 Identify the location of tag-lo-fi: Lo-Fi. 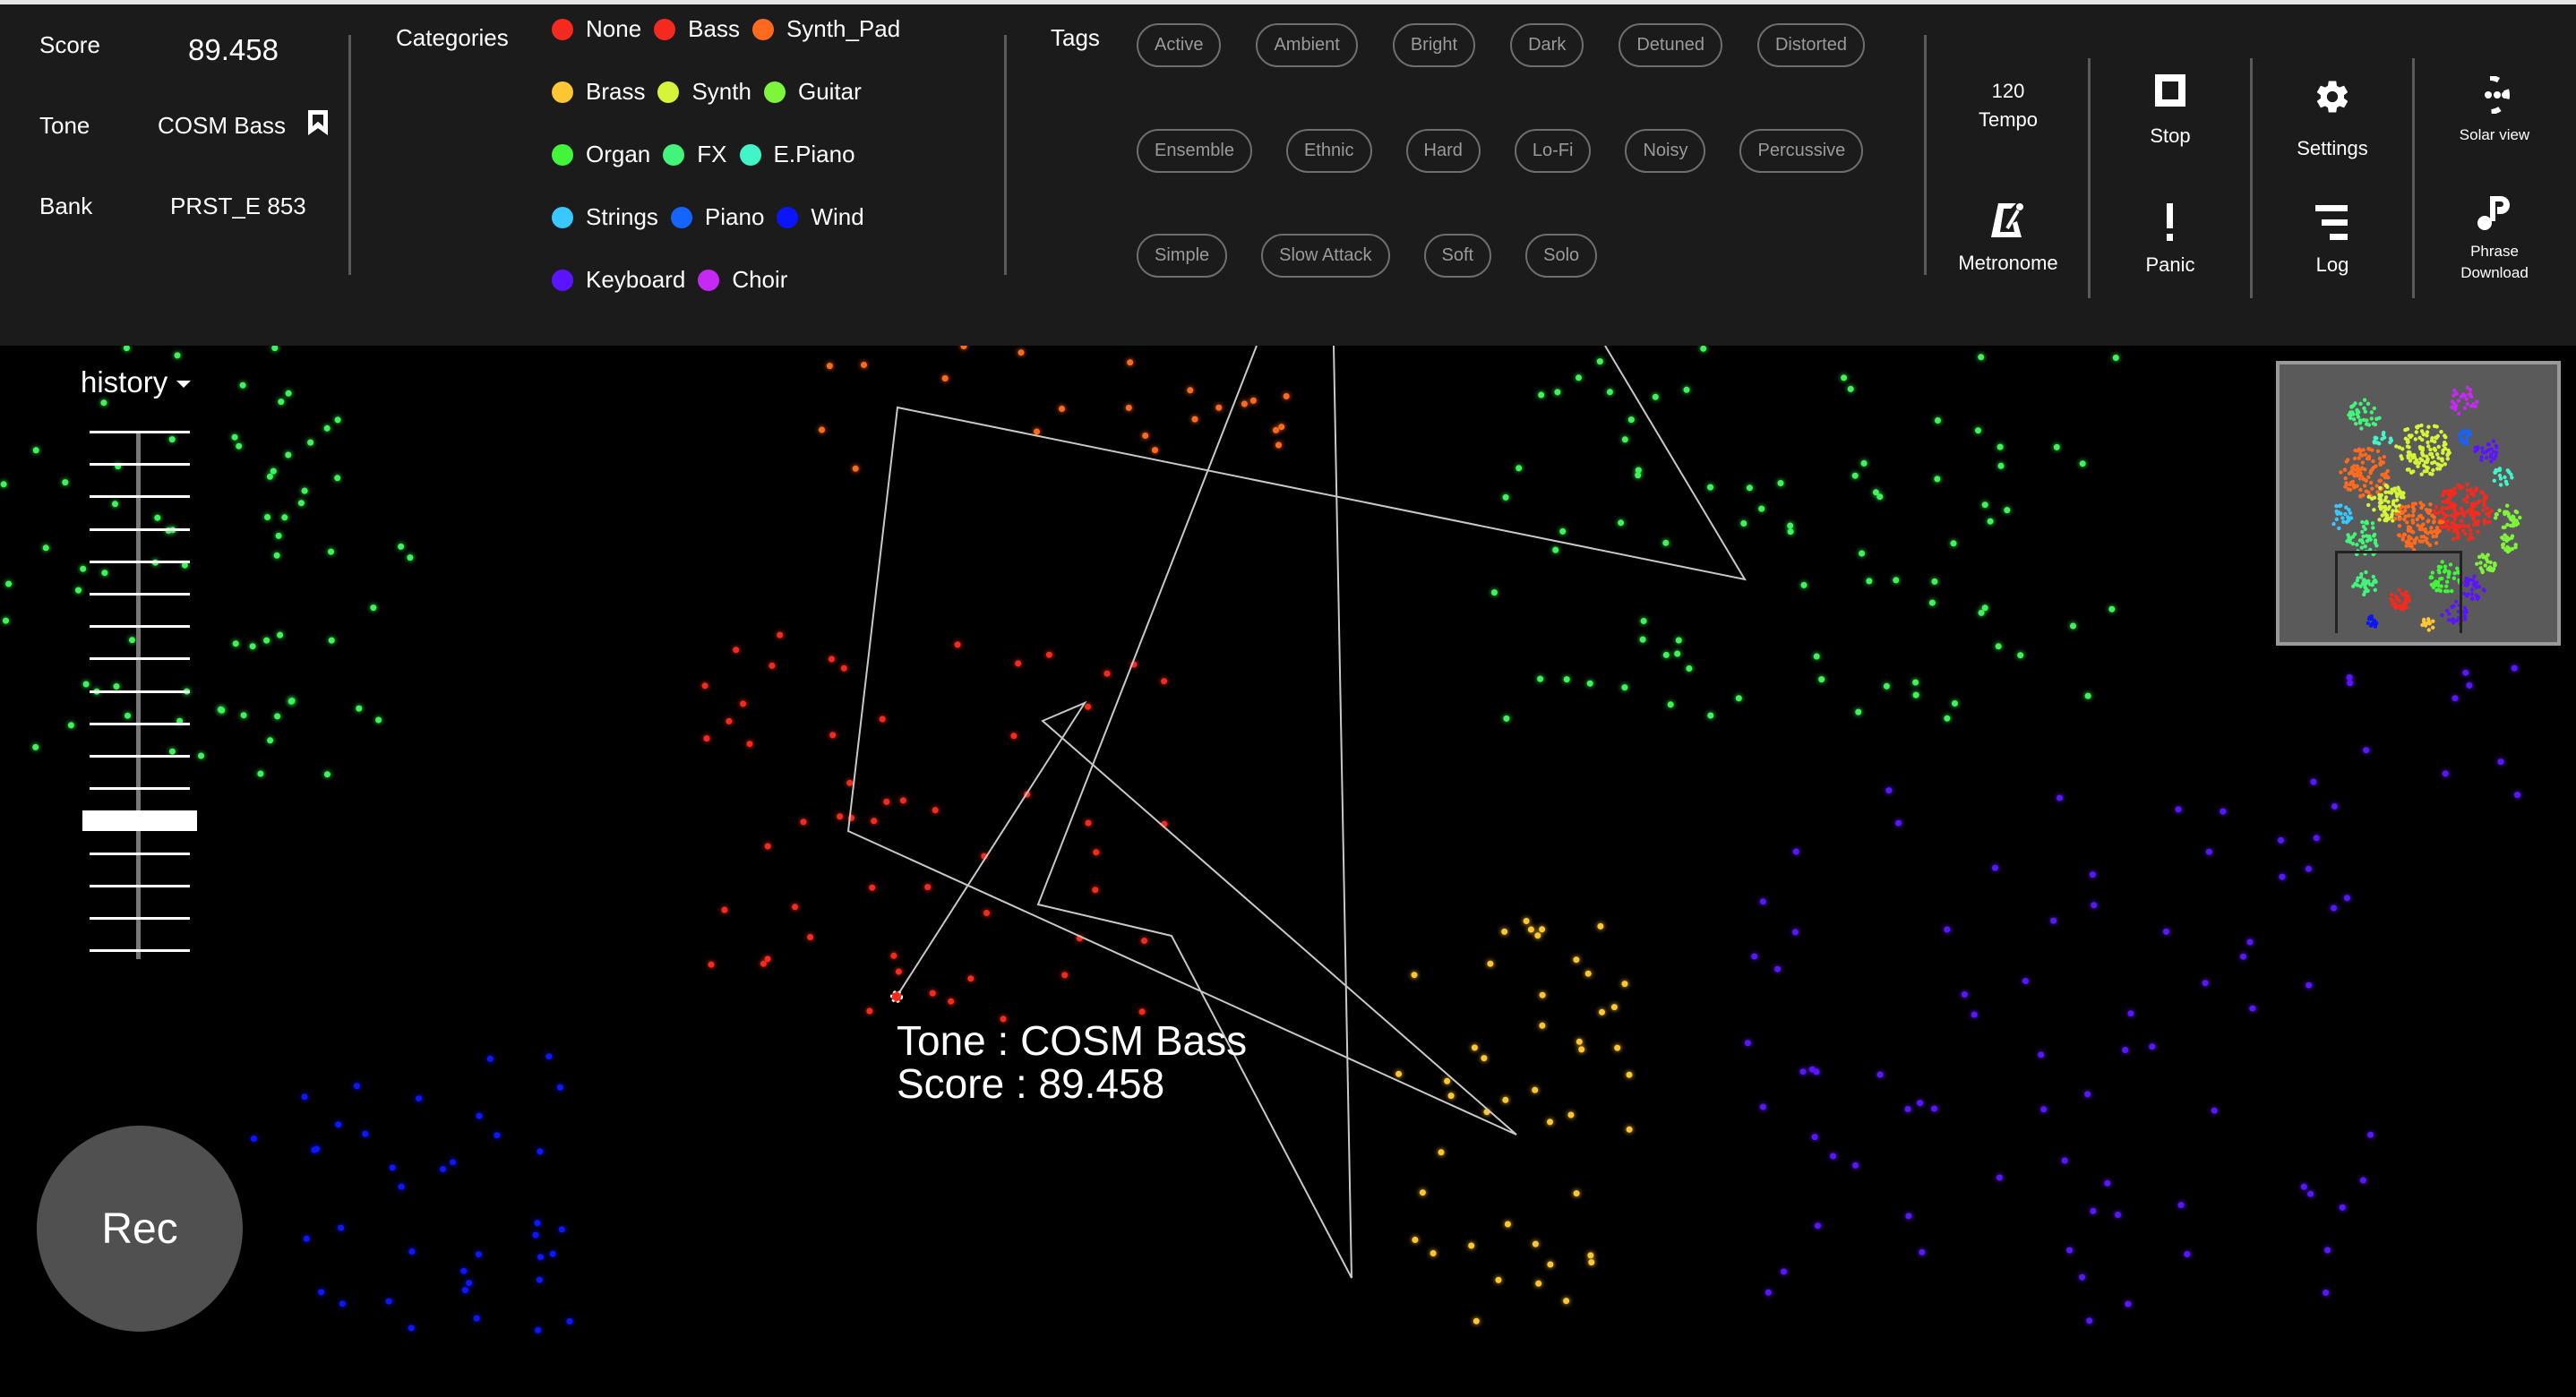
(1553, 151).